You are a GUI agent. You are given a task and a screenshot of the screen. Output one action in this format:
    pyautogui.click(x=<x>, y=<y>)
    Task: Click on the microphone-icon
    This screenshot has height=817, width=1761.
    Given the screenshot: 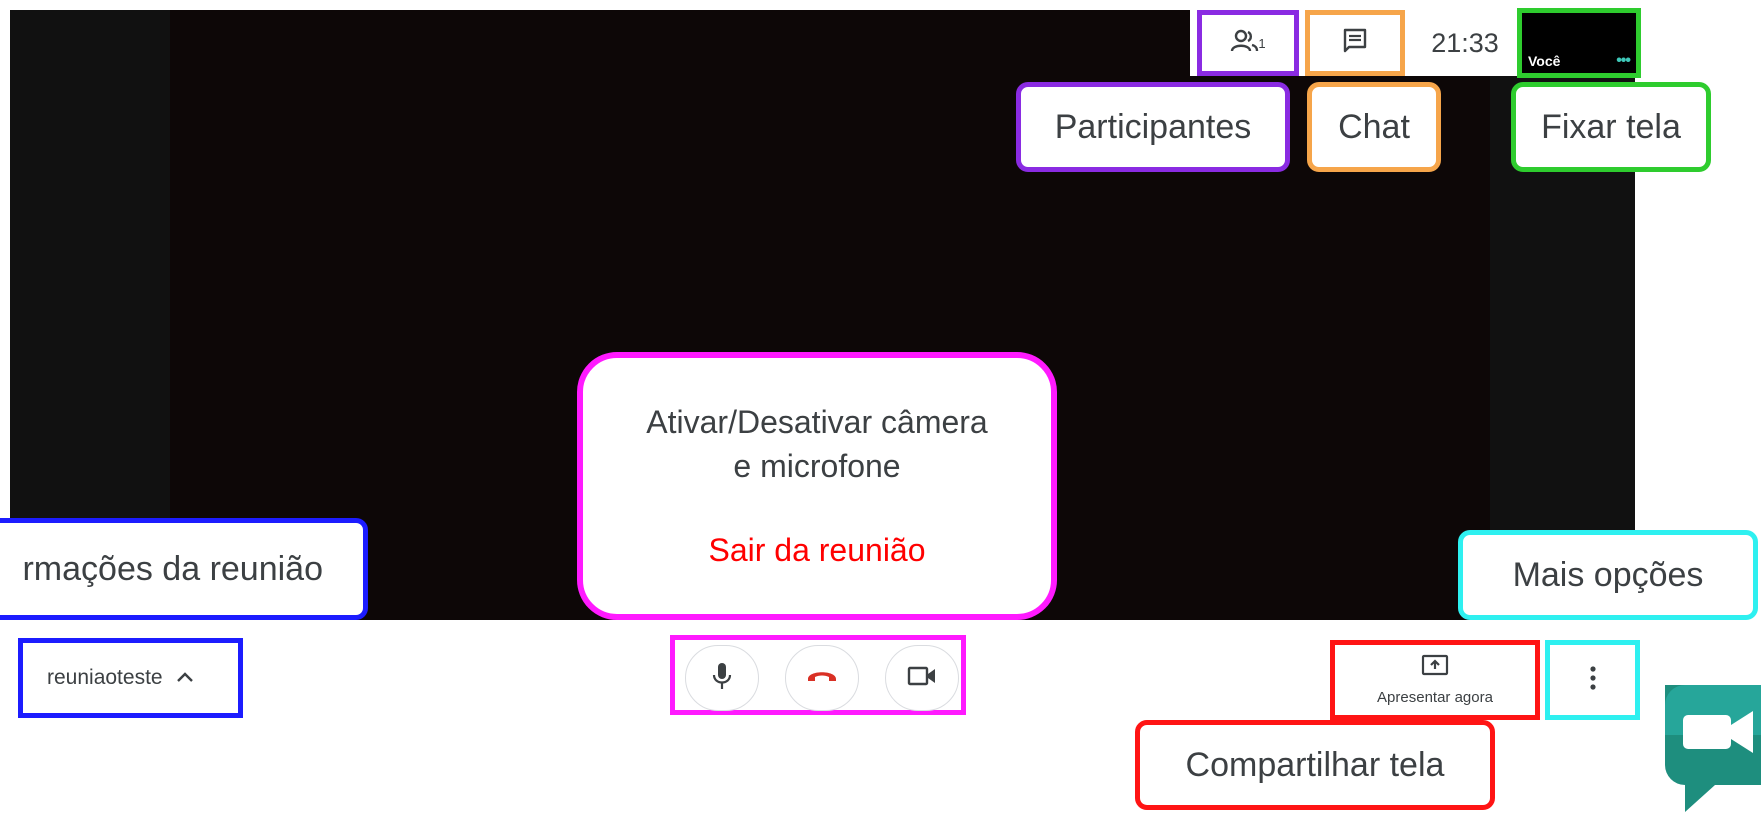 What is the action you would take?
    pyautogui.click(x=722, y=678)
    